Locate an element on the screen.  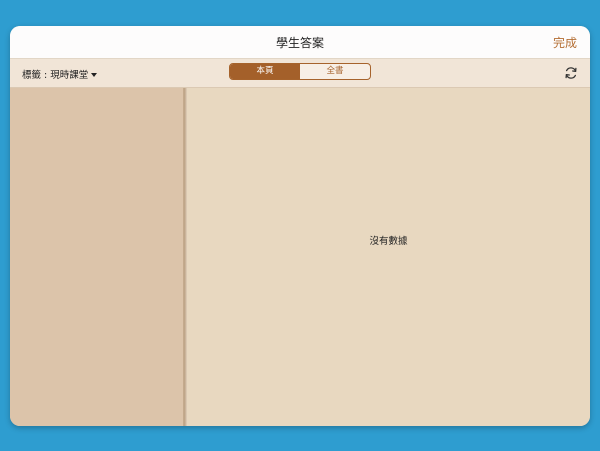
segment-this-page: 本頁 is located at coordinates (265, 71).